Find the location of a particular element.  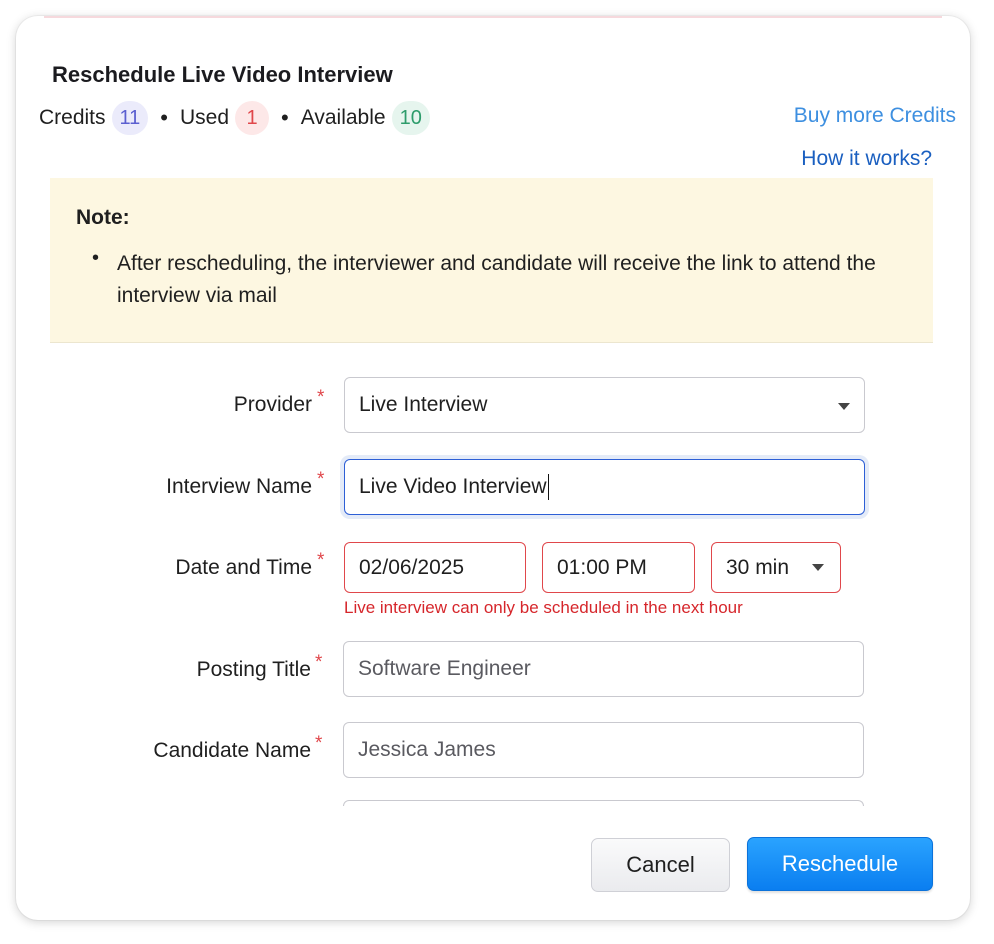

candidate-name-input: Jessica James is located at coordinates (603, 750).